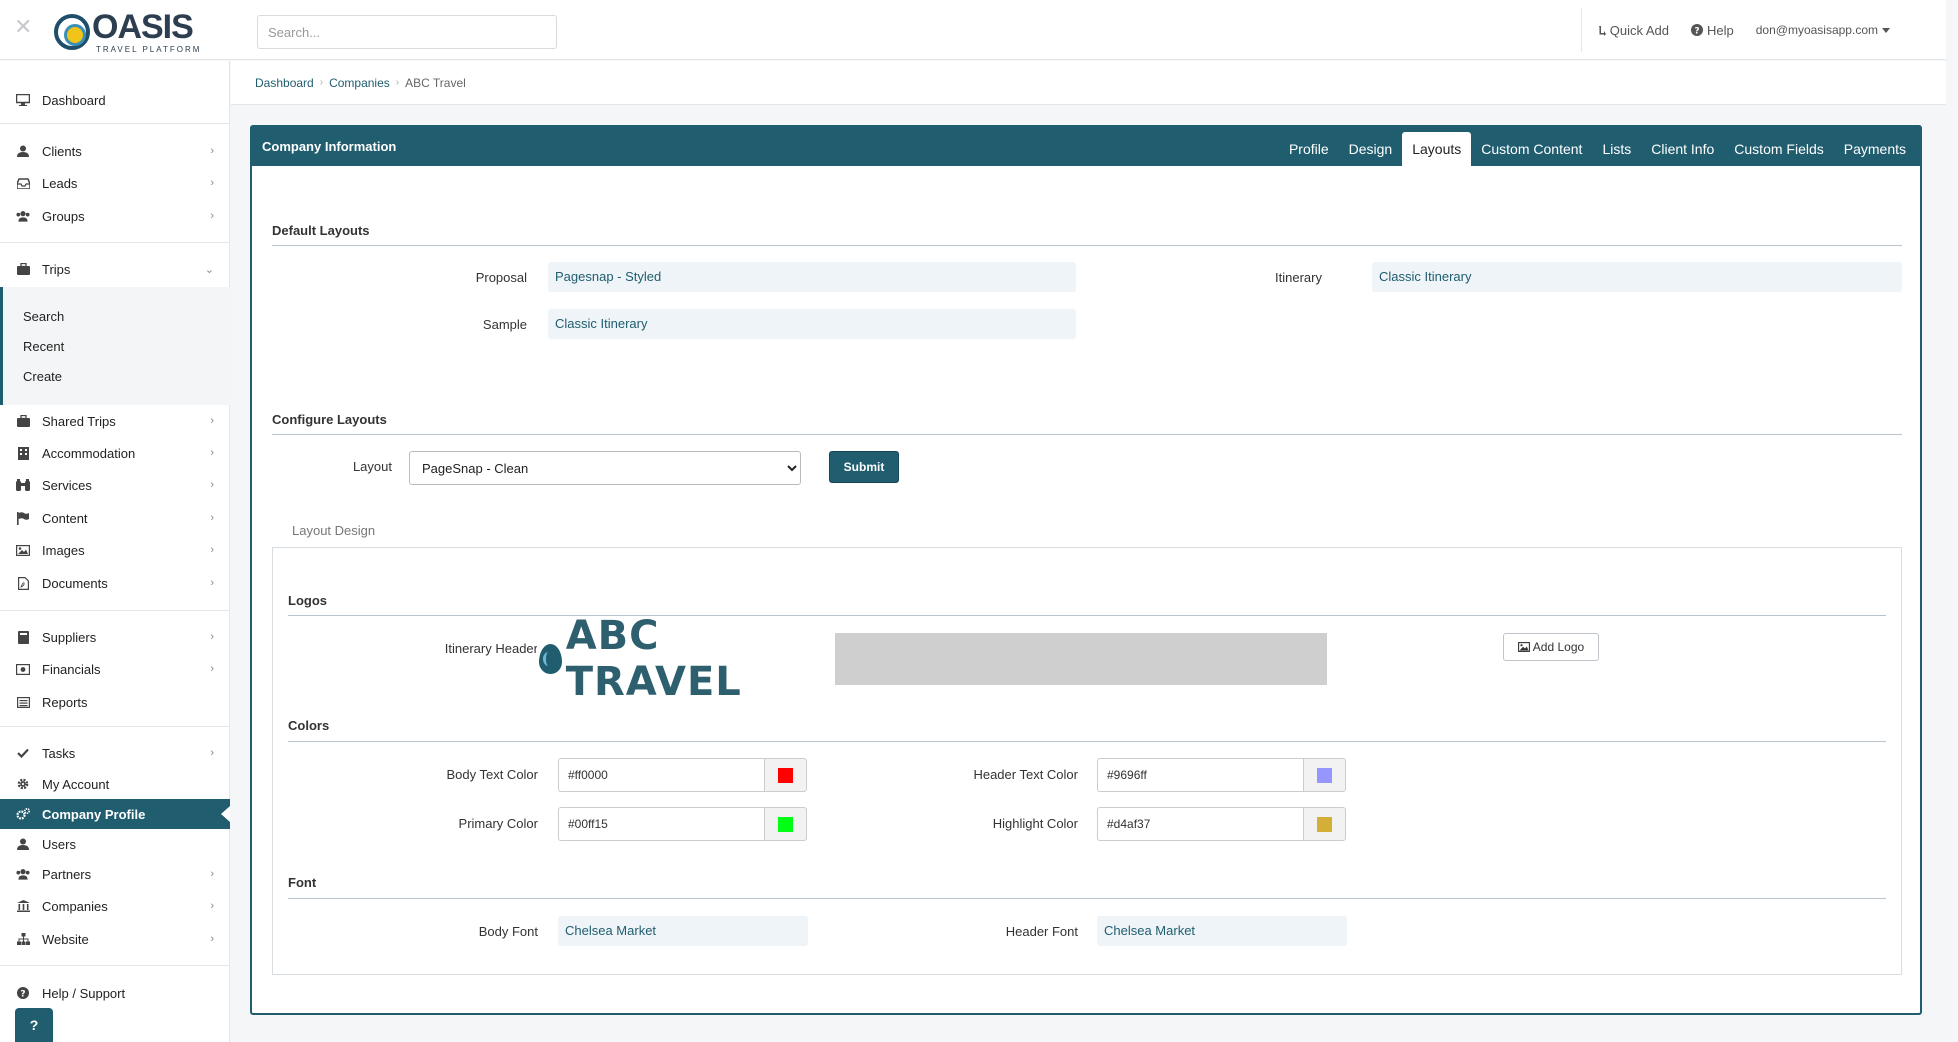 The width and height of the screenshot is (1958, 1042). I want to click on sample-layout-value: Classic Itinerary, so click(812, 324).